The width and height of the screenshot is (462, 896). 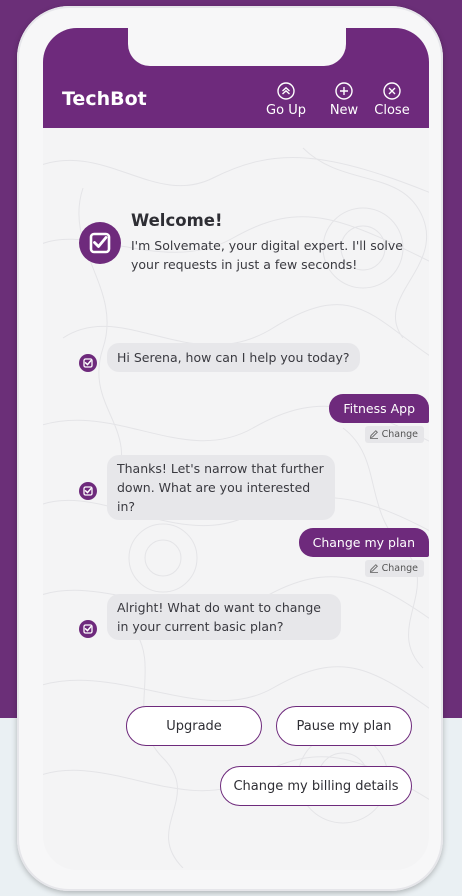 What do you see at coordinates (194, 726) in the screenshot?
I see `upgrade-button: Upgrade` at bounding box center [194, 726].